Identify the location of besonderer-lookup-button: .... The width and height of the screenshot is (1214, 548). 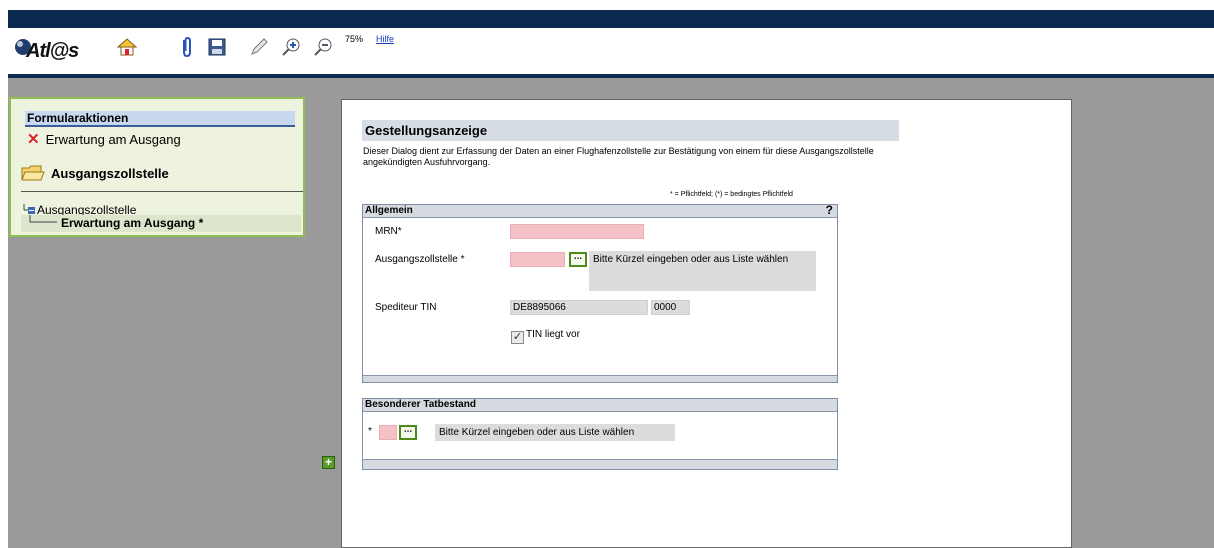
(408, 432).